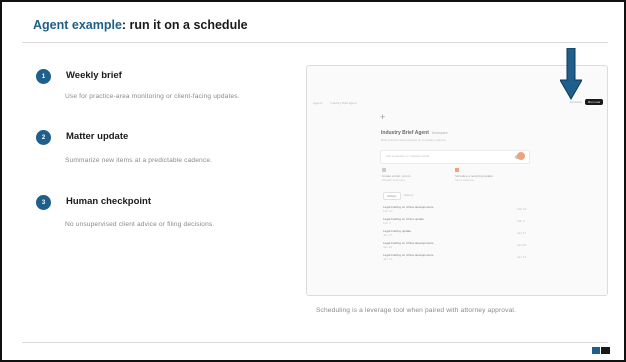  I want to click on mock-run-sub: Feb 3, so click(387, 223).